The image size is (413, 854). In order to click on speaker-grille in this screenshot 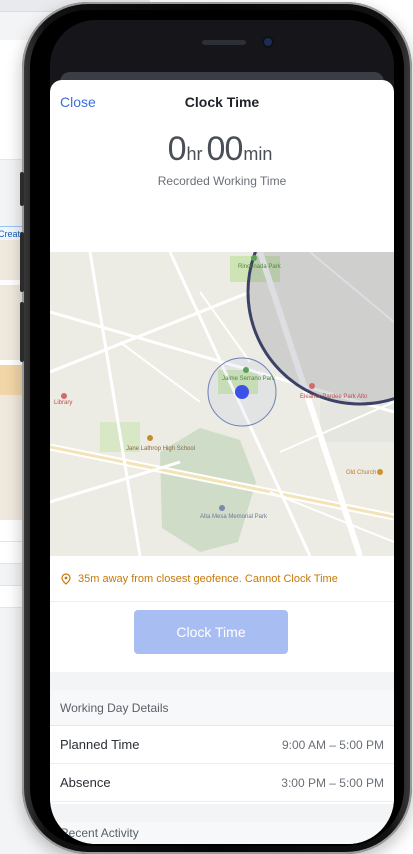, I will do `click(224, 42)`.